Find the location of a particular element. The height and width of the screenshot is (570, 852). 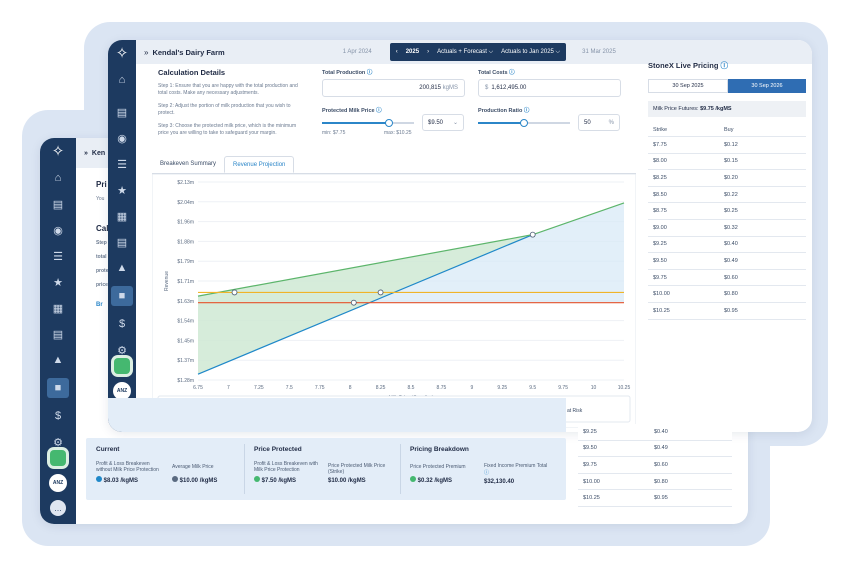

protected-price-select: $9.50 ⌄ is located at coordinates (443, 122).